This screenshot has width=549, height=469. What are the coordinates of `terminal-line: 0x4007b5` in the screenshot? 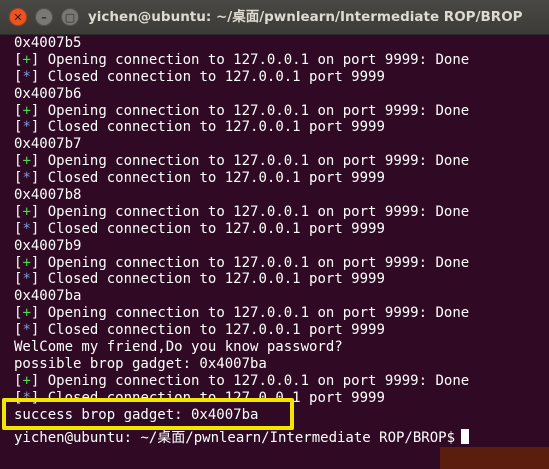 It's located at (281, 43).